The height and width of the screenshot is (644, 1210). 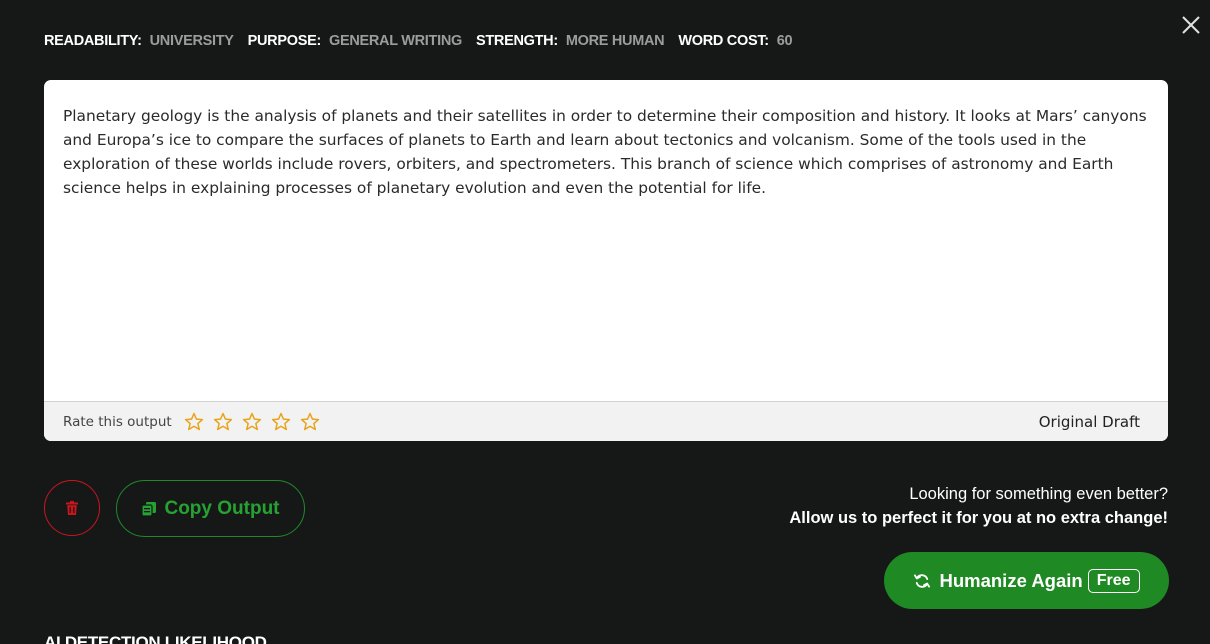 I want to click on copy-output-label: Copy Output, so click(x=222, y=508).